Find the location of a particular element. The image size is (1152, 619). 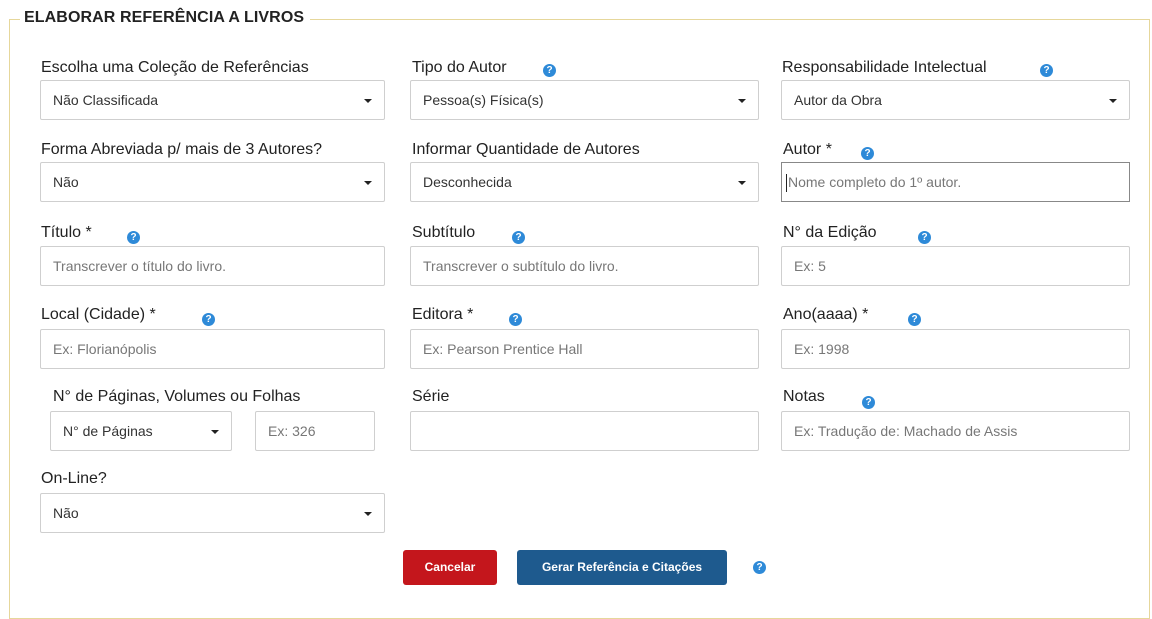

subtitulo-input: Transcrever o subtítulo do livro. is located at coordinates (584, 266).